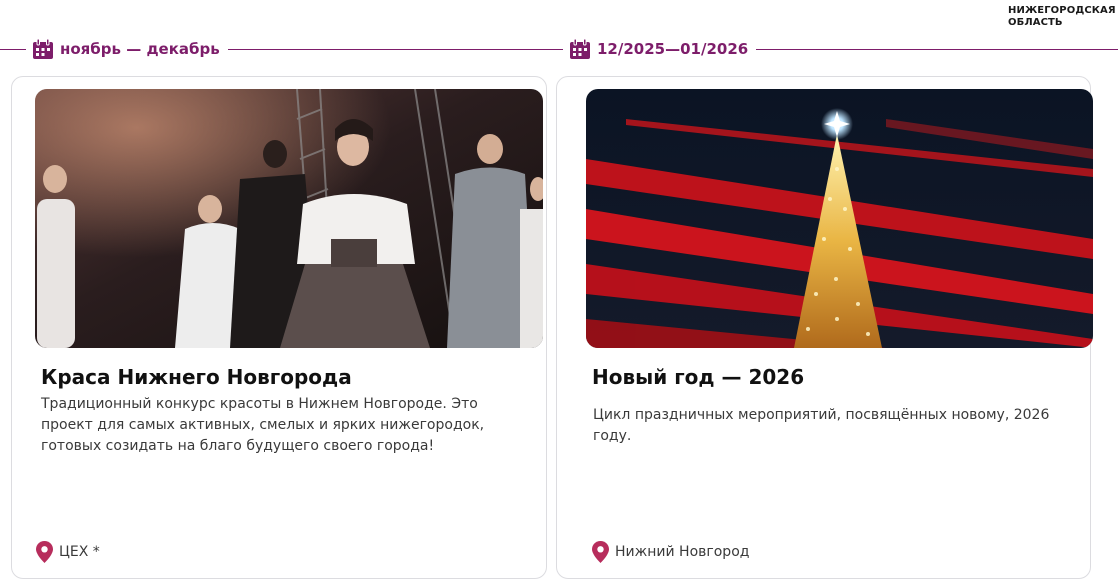 The width and height of the screenshot is (1118, 587). I want to click on date-label: 12/2025—01/2026, so click(673, 49).